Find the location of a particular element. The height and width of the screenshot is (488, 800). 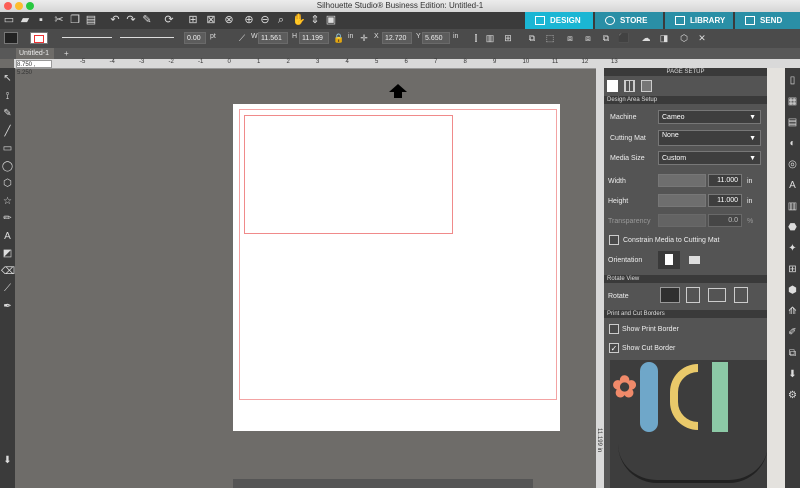

send-to-back-icon: ⬛ is located at coordinates (624, 38).